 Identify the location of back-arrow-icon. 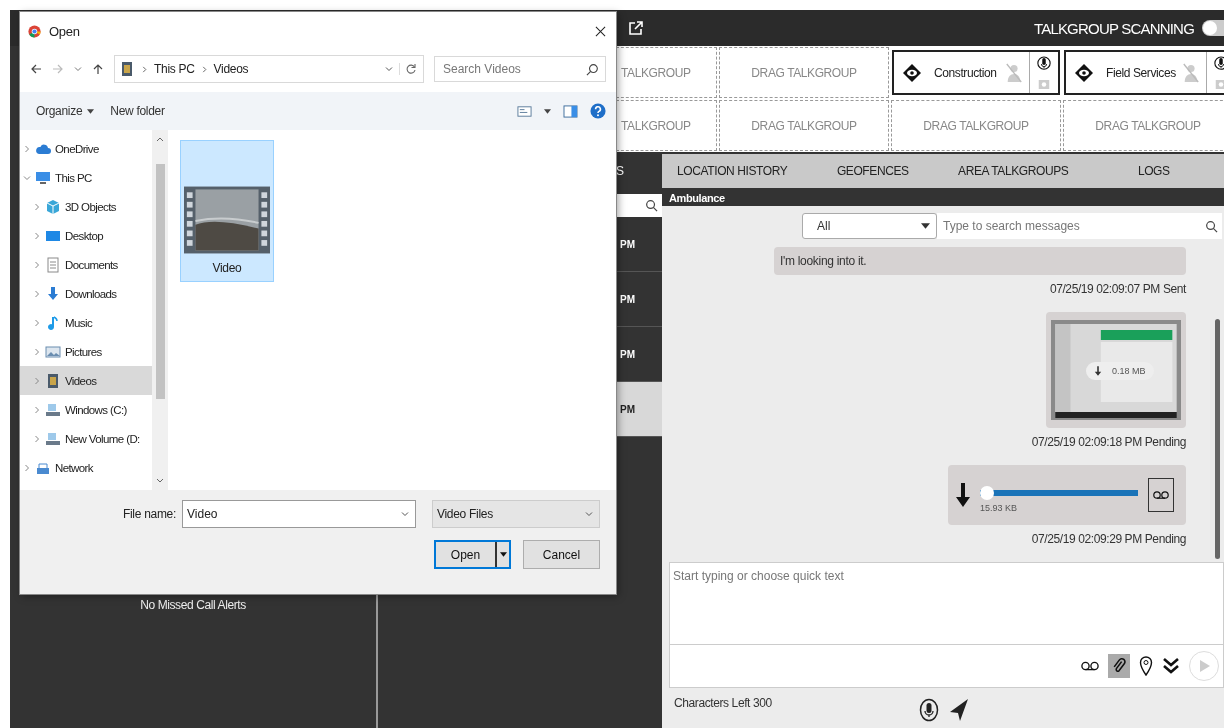
(36, 69).